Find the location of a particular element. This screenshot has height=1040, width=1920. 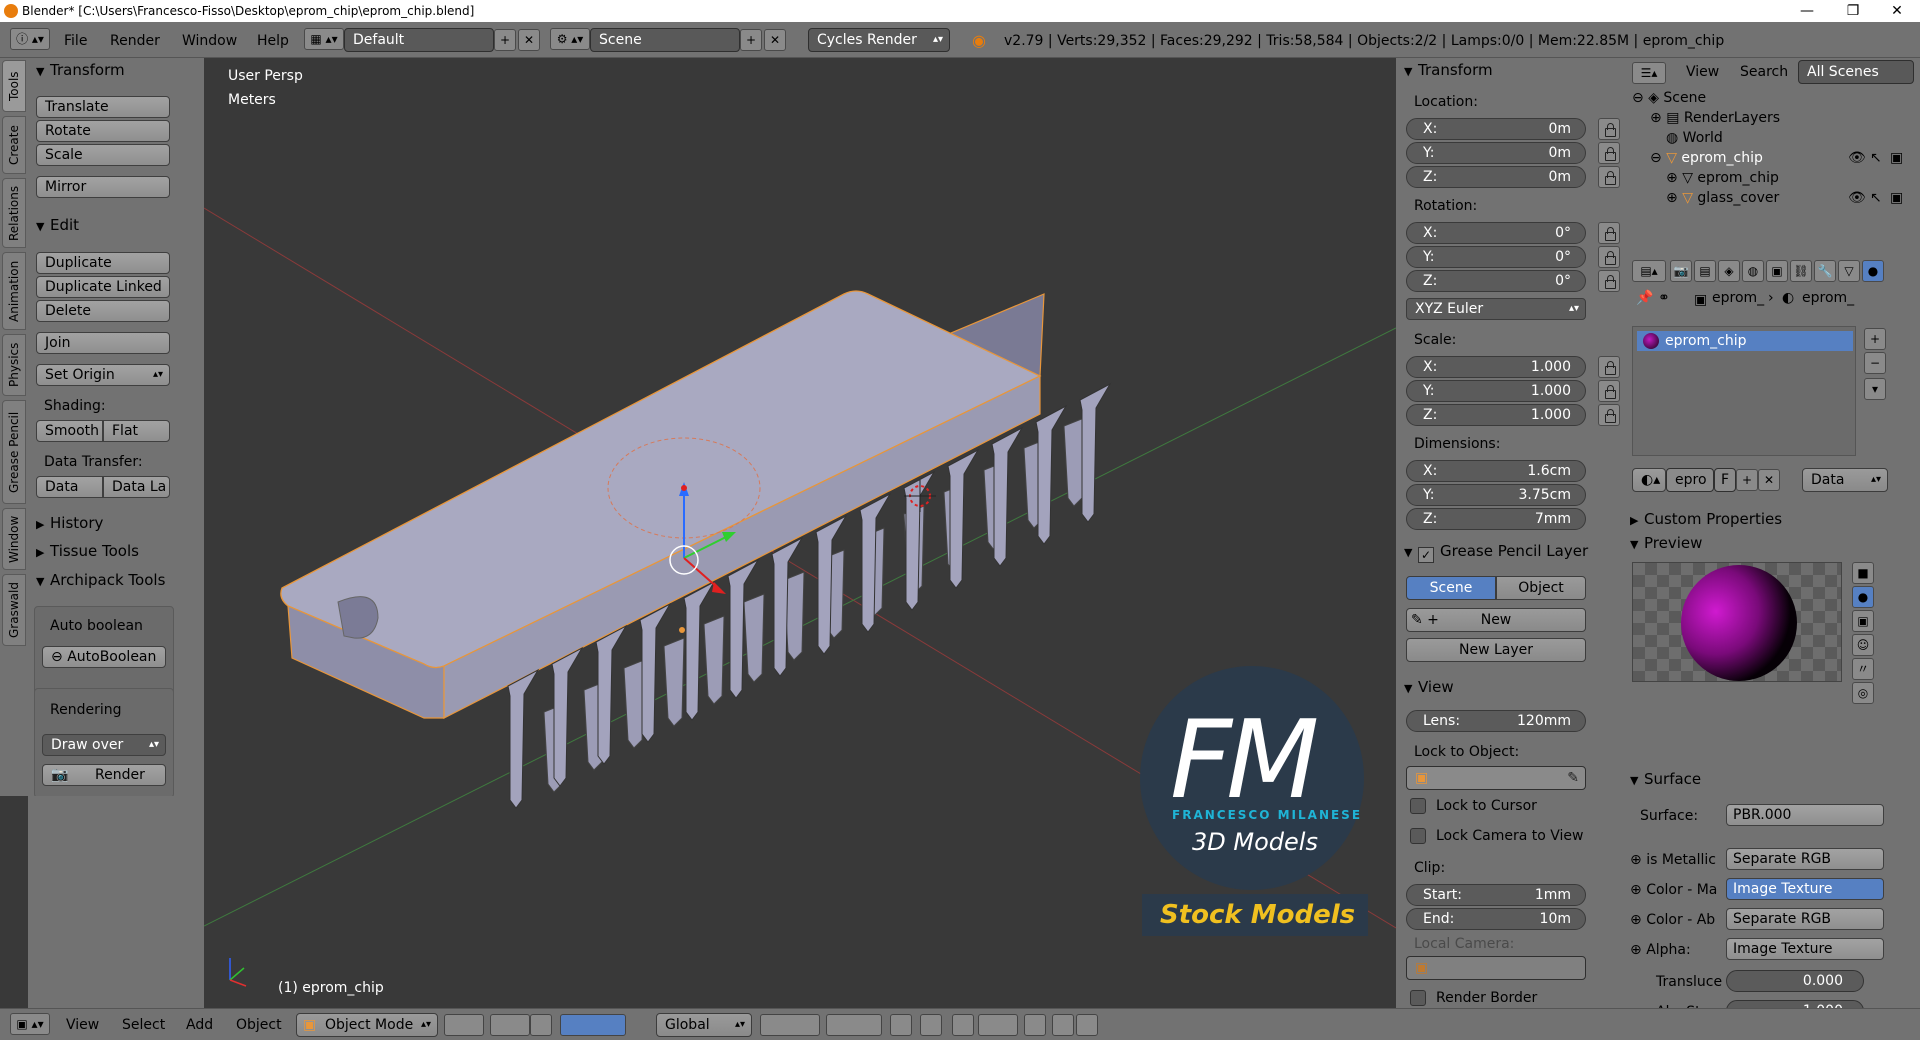

remove-scene-icon: ✕ is located at coordinates (775, 40).